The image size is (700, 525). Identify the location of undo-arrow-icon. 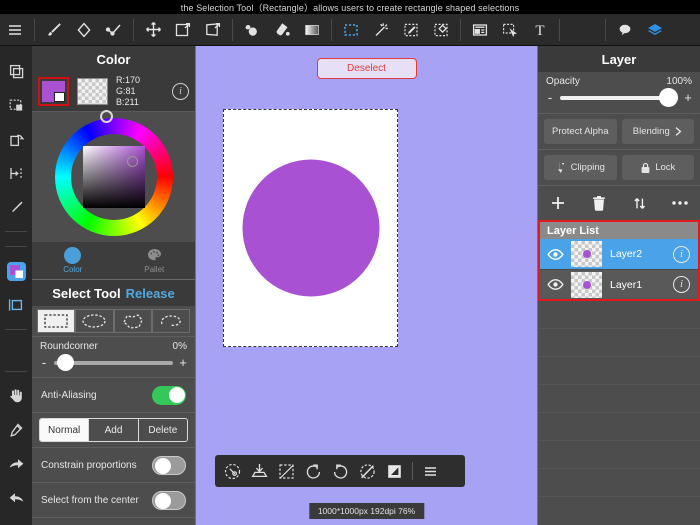
(16, 498).